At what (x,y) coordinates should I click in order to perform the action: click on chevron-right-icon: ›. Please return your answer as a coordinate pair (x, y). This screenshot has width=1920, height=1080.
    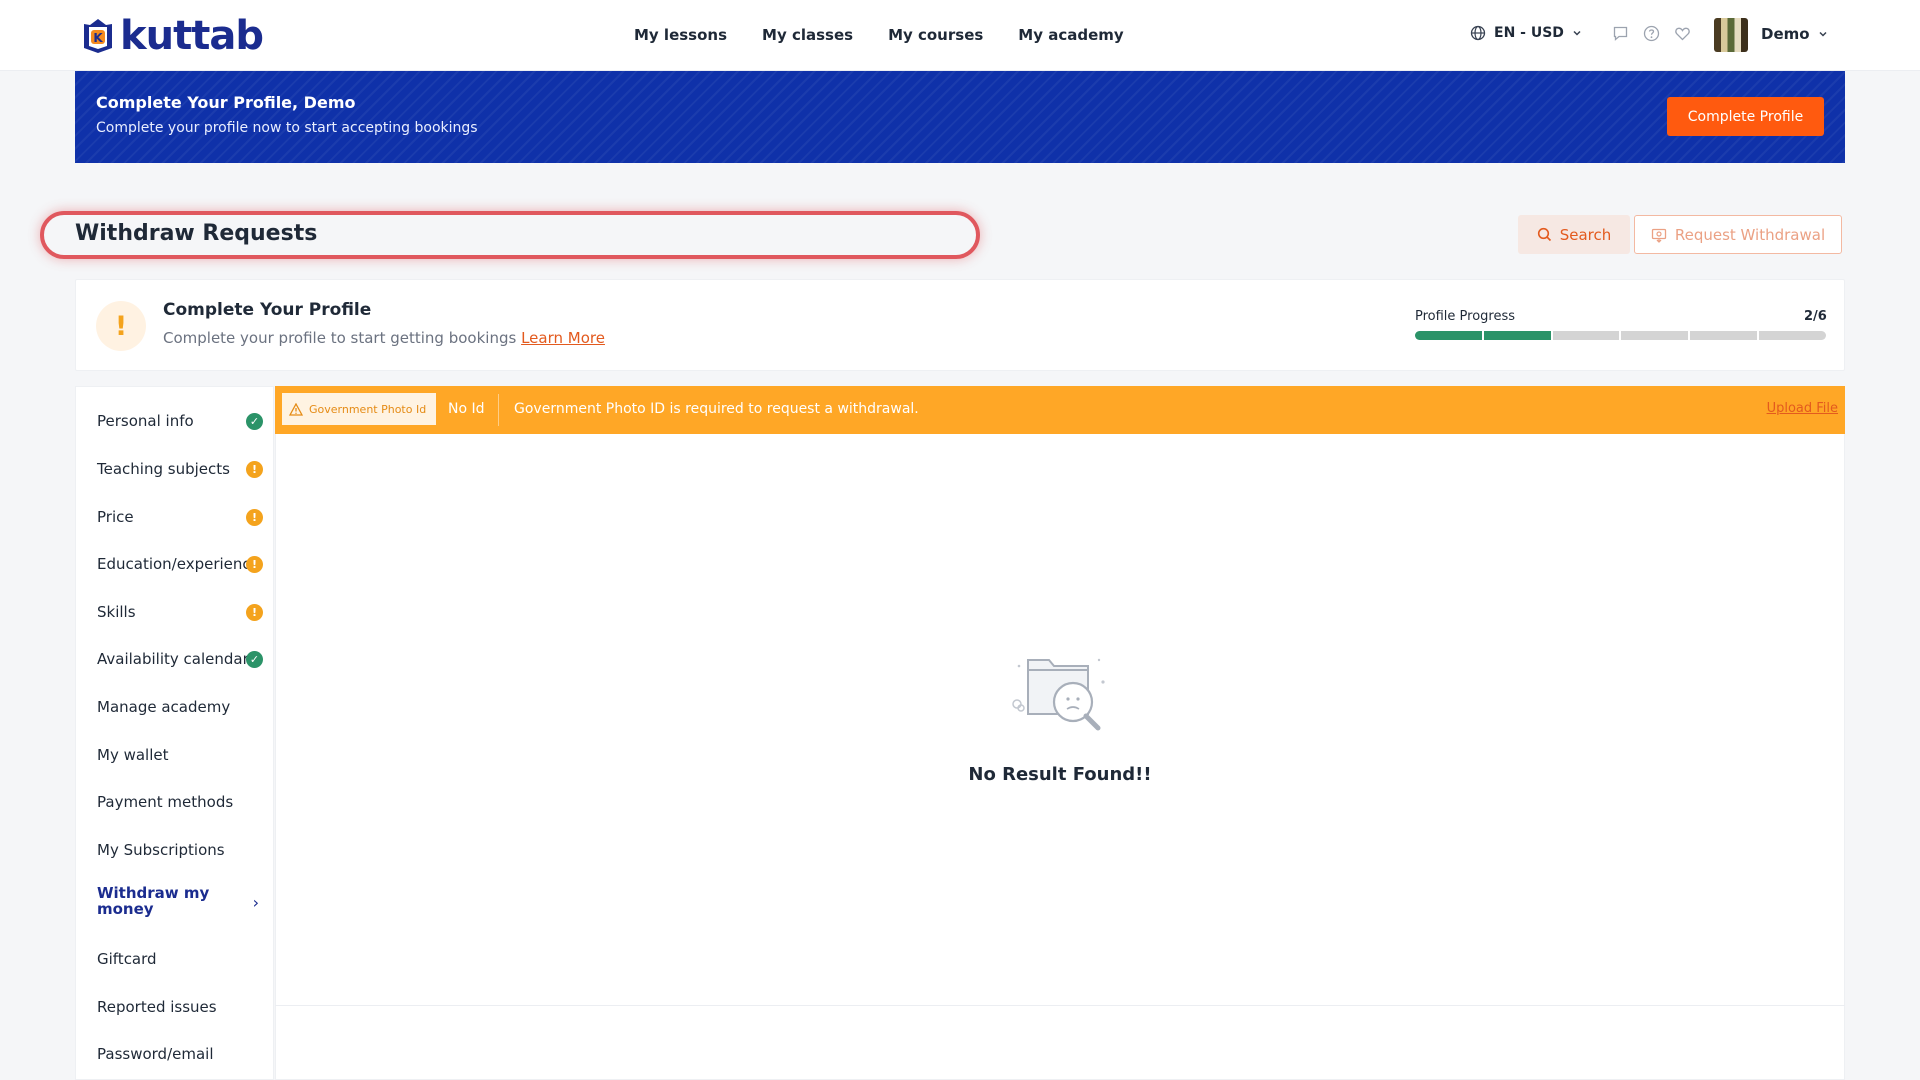
    Looking at the image, I should click on (255, 902).